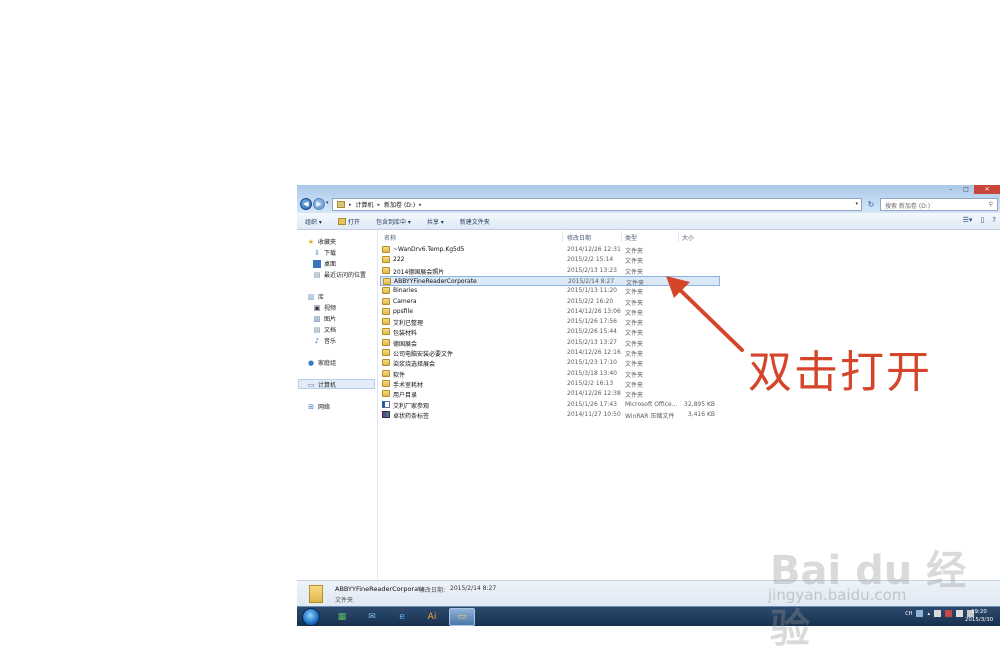  What do you see at coordinates (966, 189) in the screenshot?
I see `maximize-button: □` at bounding box center [966, 189].